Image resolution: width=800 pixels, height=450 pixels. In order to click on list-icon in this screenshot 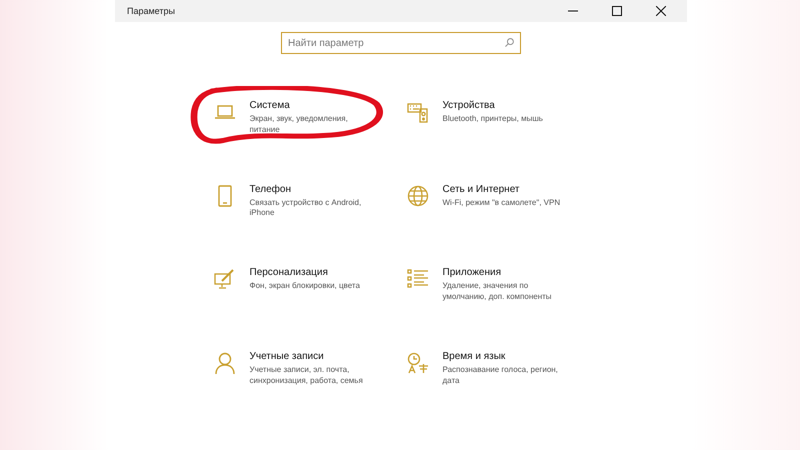, I will do `click(417, 279)`.